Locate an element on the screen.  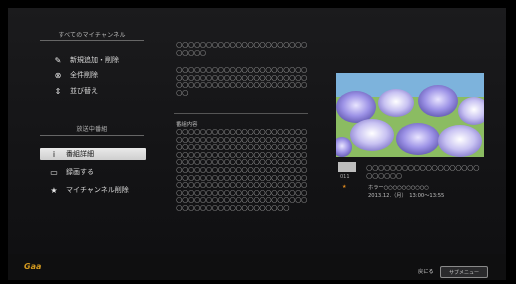
menu-item-add-remove: ✎ 新規追加・削除 is located at coordinates (100, 60).